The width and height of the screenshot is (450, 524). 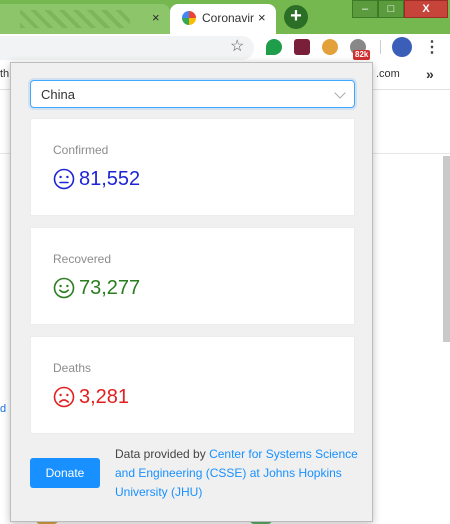 I want to click on neutral-face-icon, so click(x=64, y=179).